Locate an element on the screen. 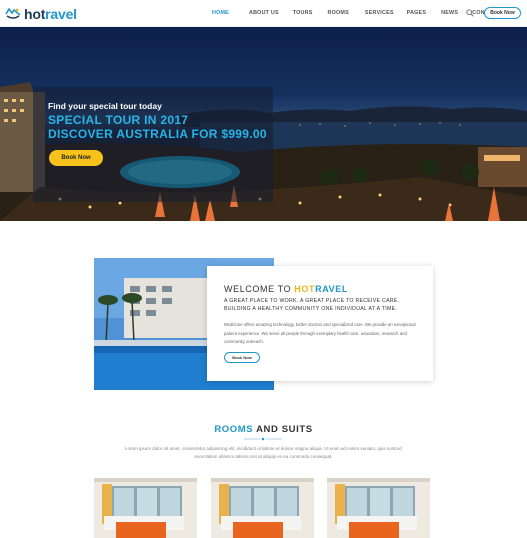  nav-item-about-us: ABOUT US is located at coordinates (264, 13).